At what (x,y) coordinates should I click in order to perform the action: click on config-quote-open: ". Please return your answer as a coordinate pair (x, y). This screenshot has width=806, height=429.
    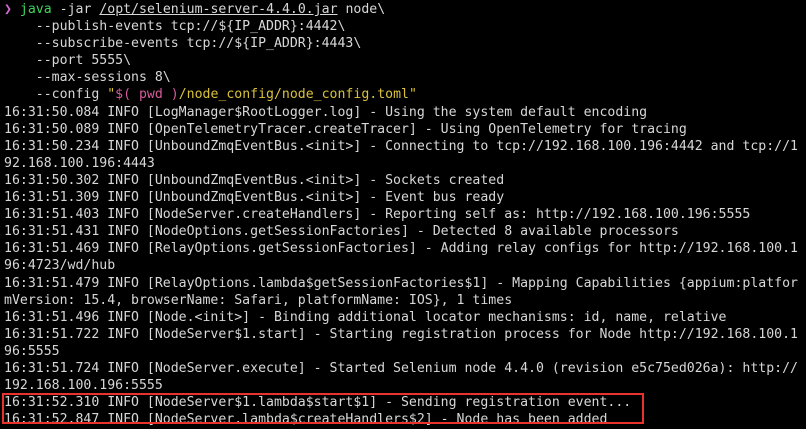
    Looking at the image, I should click on (111, 95).